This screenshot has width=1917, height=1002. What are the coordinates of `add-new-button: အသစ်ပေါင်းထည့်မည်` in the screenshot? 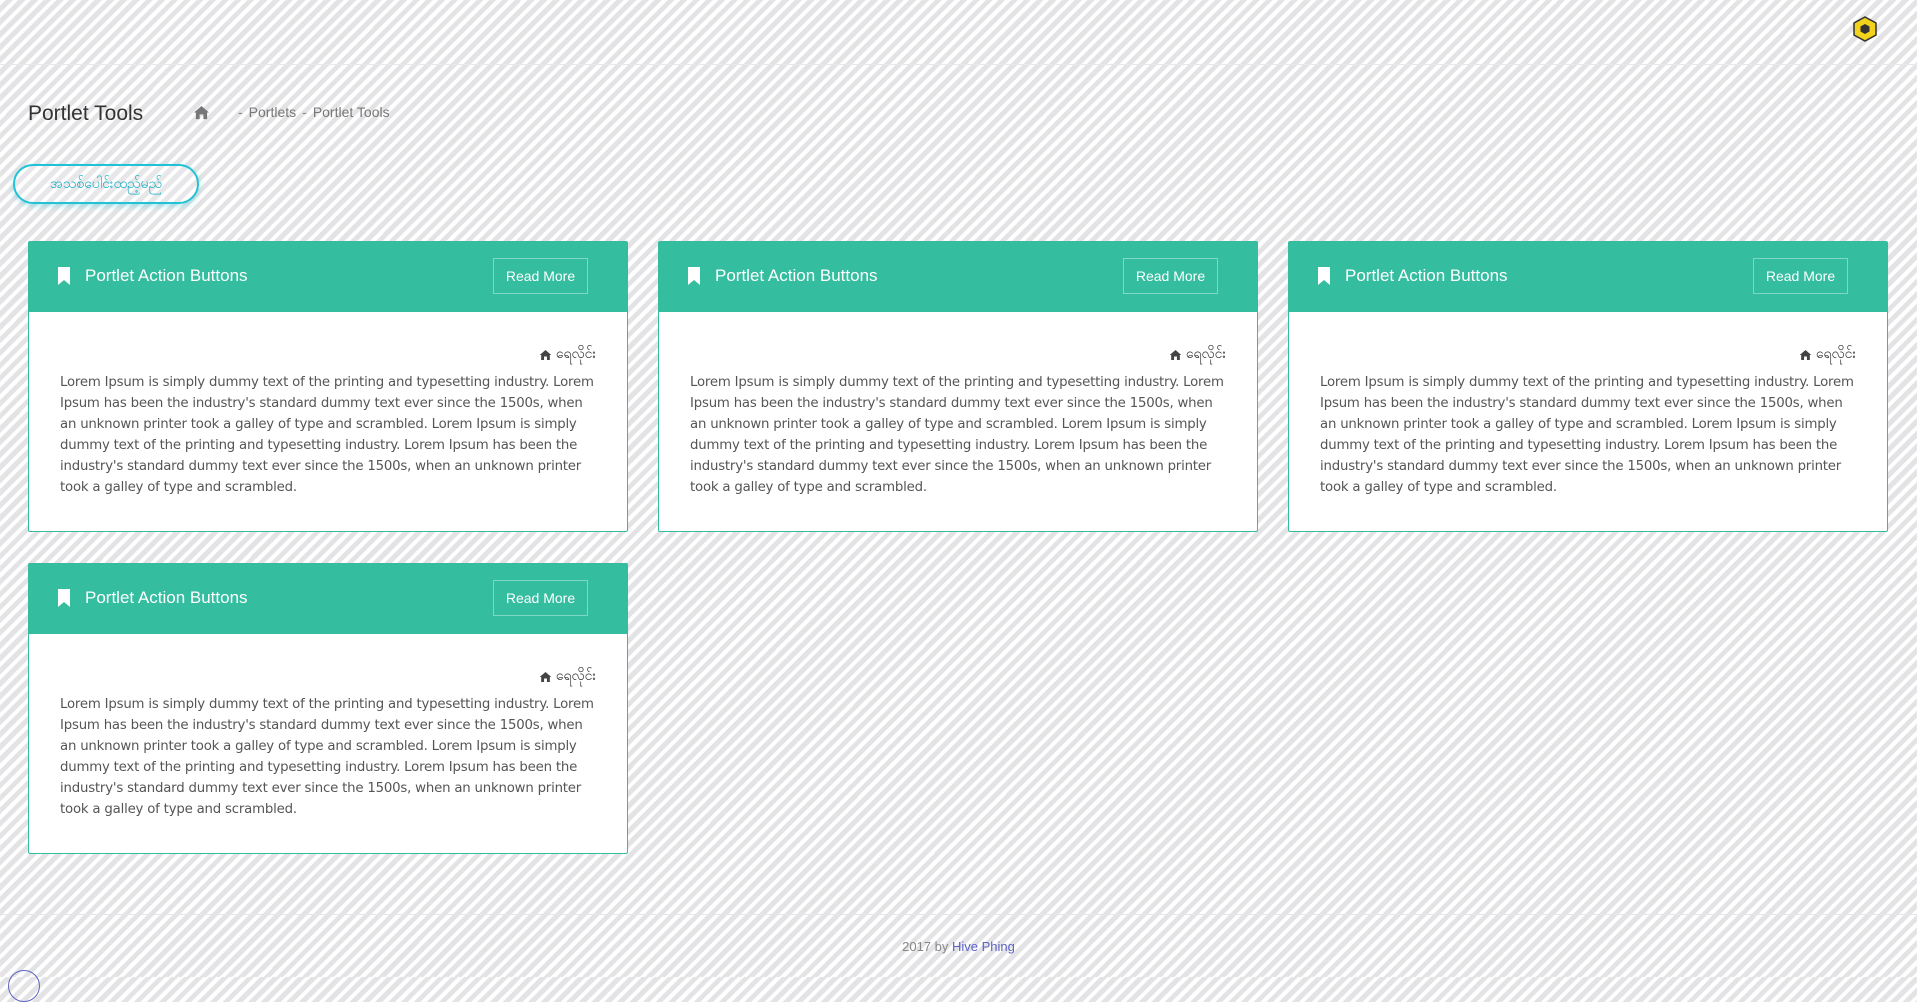 It's located at (106, 184).